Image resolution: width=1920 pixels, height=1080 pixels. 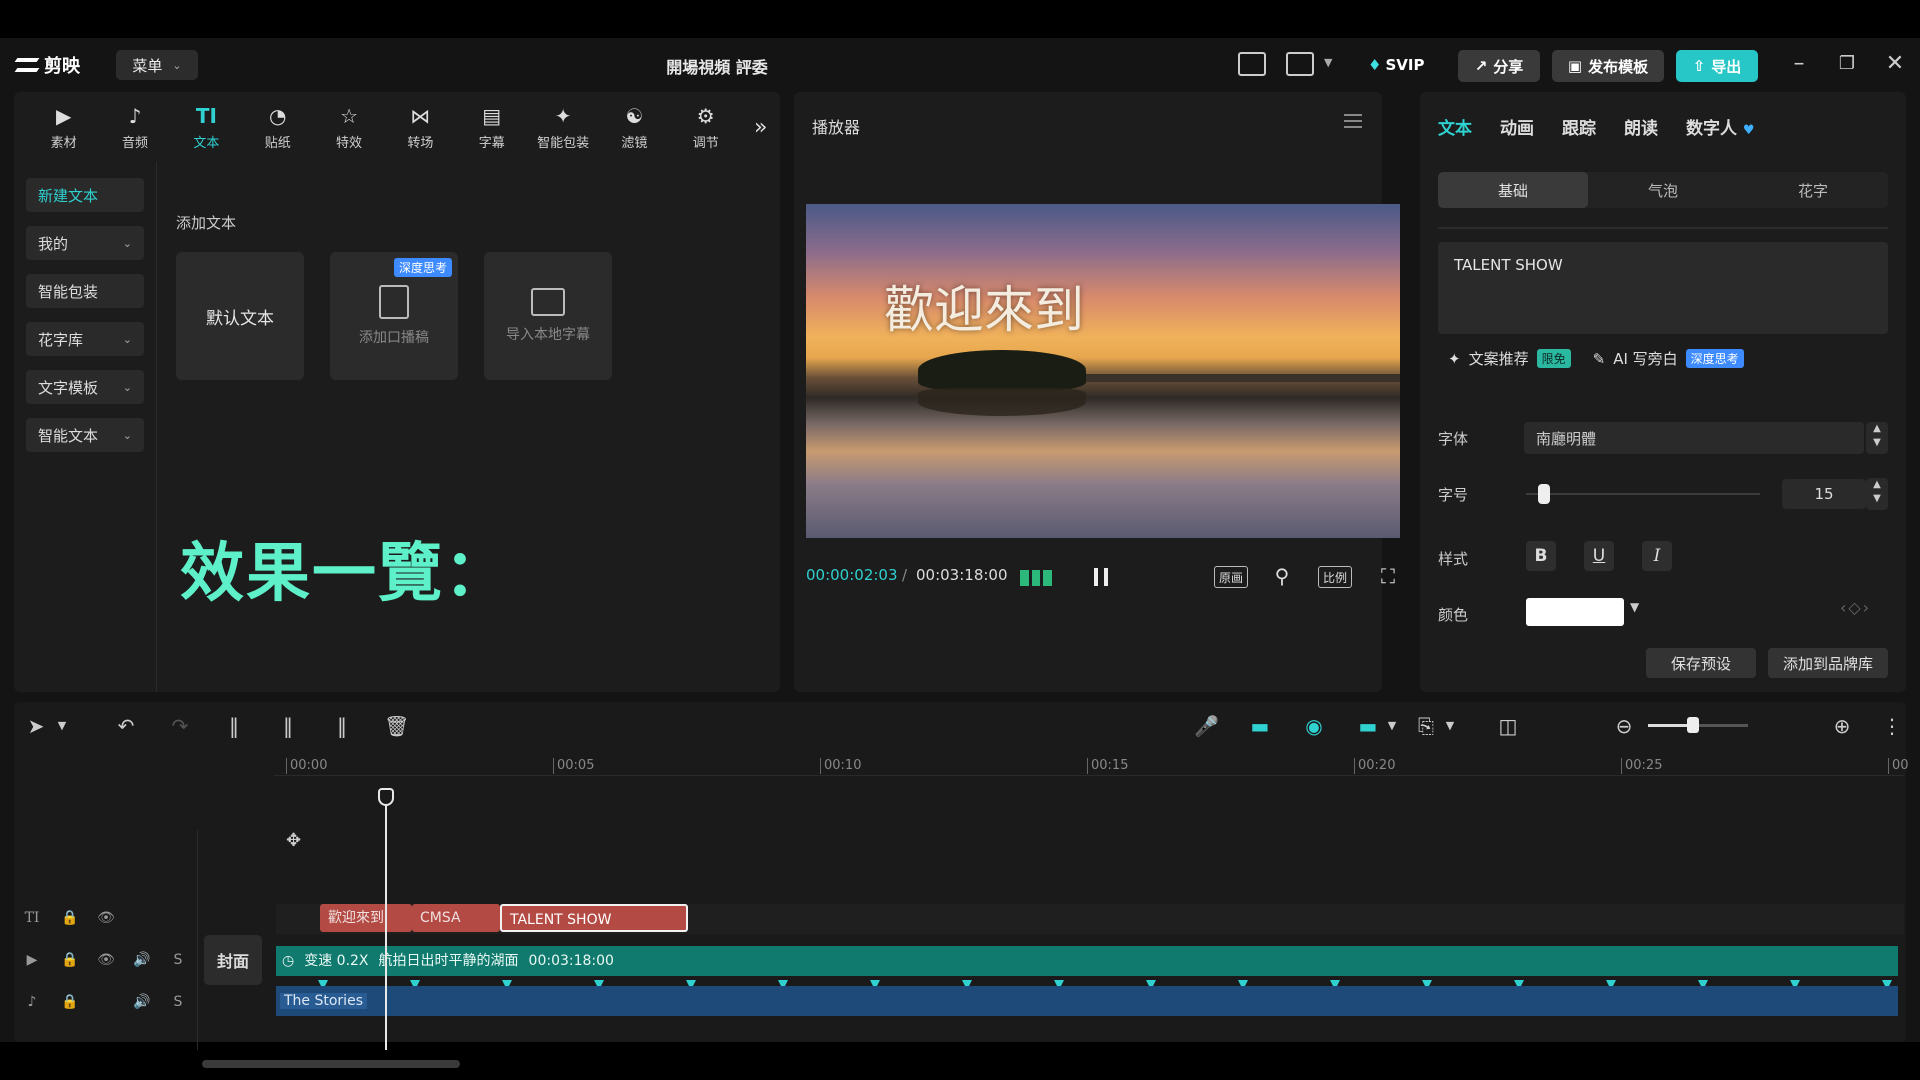 I want to click on underline-button: U, so click(x=1599, y=556).